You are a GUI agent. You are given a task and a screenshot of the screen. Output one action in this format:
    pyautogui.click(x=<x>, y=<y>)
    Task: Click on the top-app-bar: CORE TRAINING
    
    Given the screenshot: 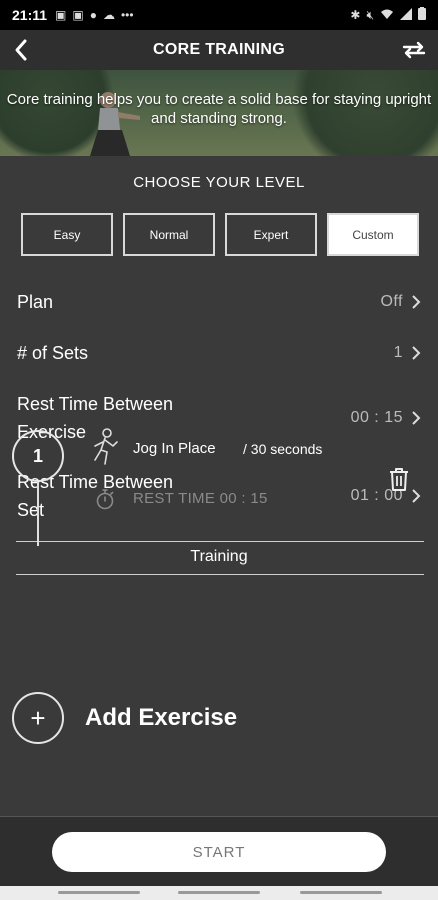 What is the action you would take?
    pyautogui.click(x=219, y=50)
    